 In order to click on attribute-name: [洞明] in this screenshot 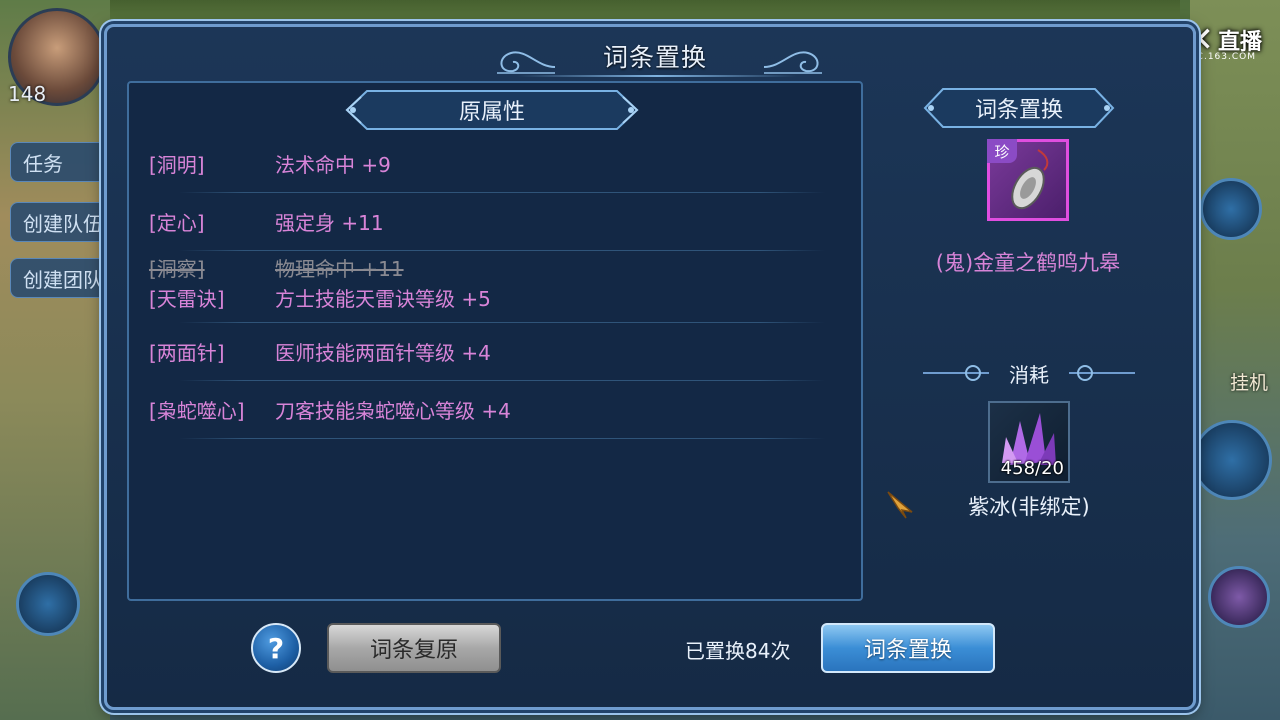, I will do `click(177, 165)`.